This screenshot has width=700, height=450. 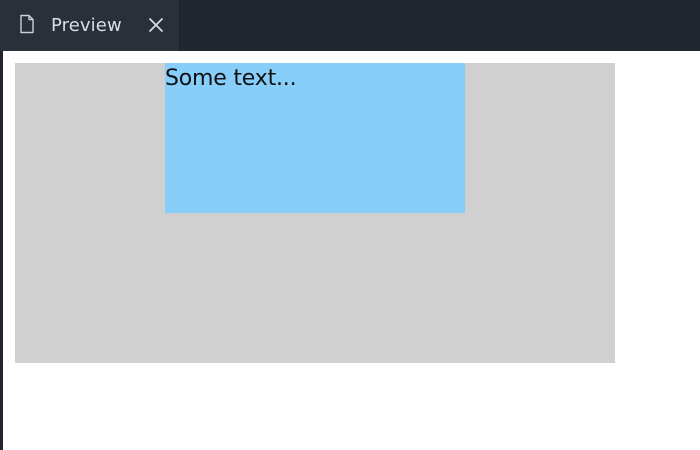 I want to click on tab-label: Preview, so click(x=86, y=25).